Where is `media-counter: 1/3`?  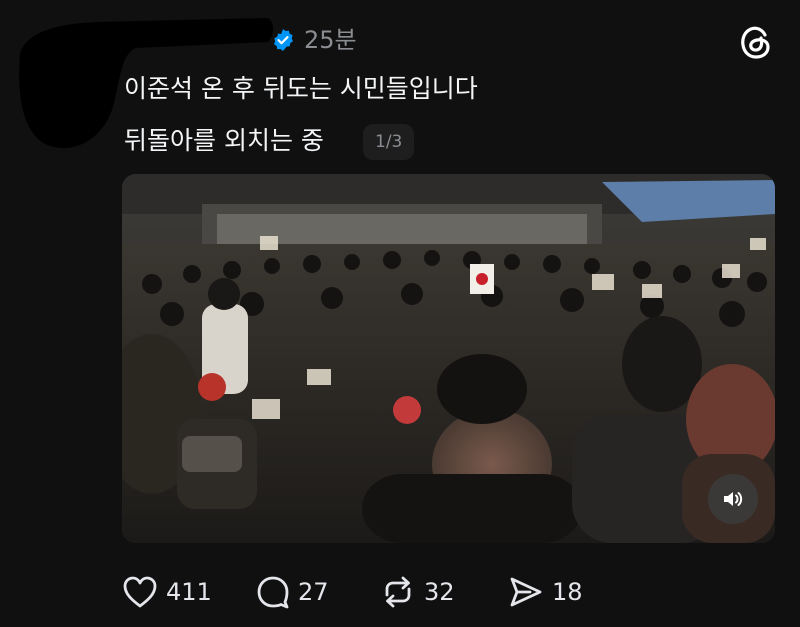 media-counter: 1/3 is located at coordinates (389, 142).